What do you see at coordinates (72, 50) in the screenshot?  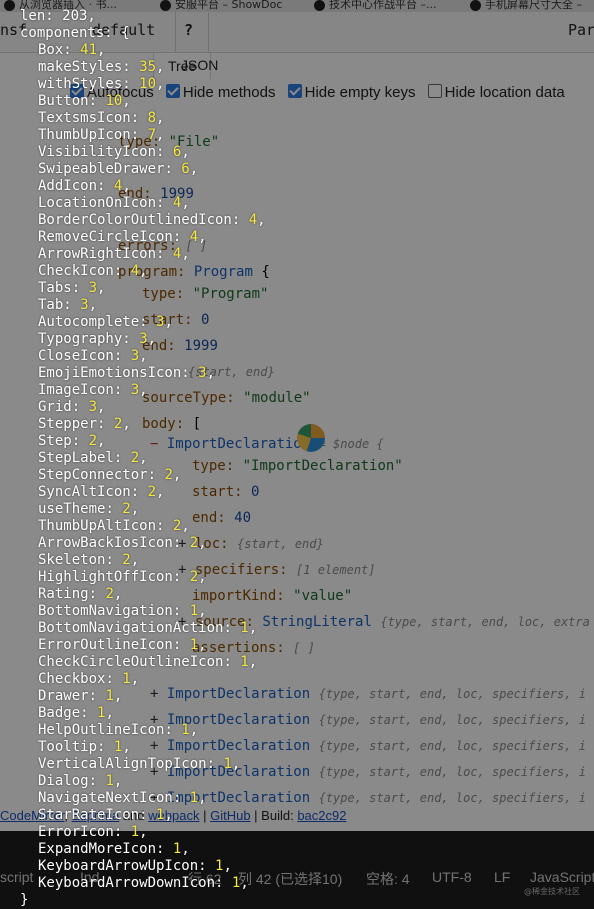 I see `dump-item-row: Box: 41,` at bounding box center [72, 50].